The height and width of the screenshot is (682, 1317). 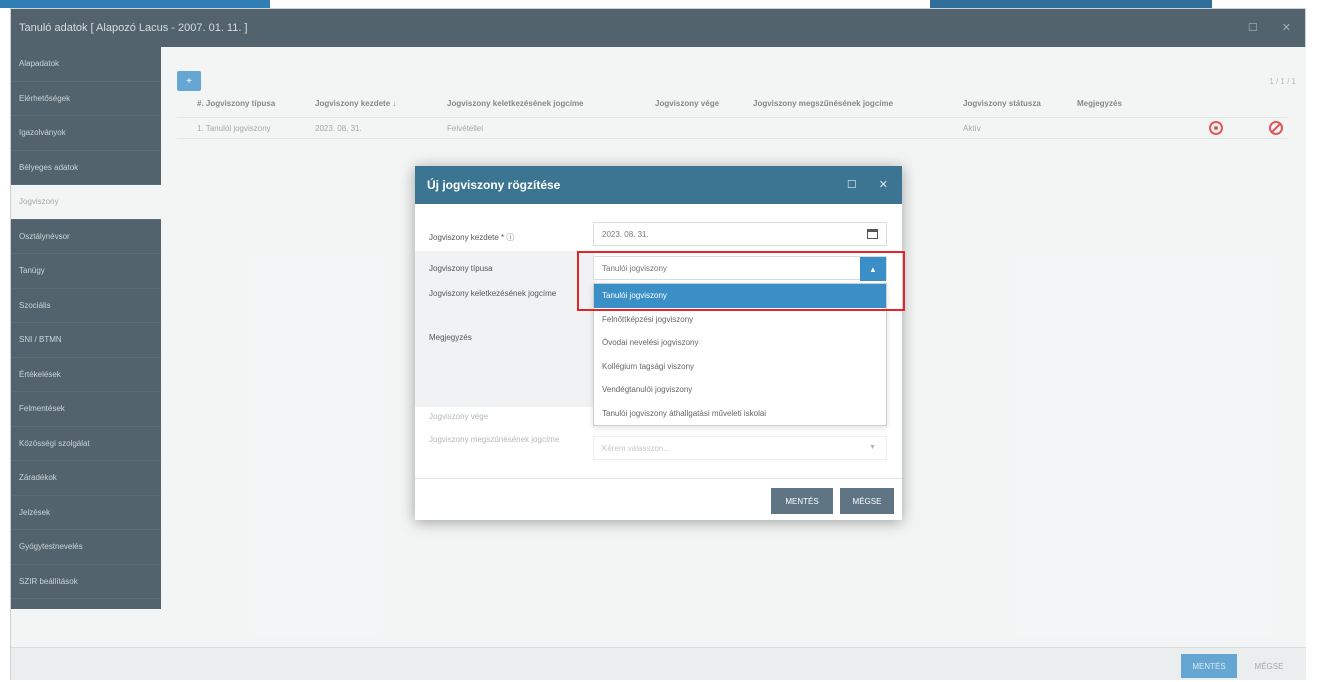 What do you see at coordinates (658, 4) in the screenshot?
I see `top-strip` at bounding box center [658, 4].